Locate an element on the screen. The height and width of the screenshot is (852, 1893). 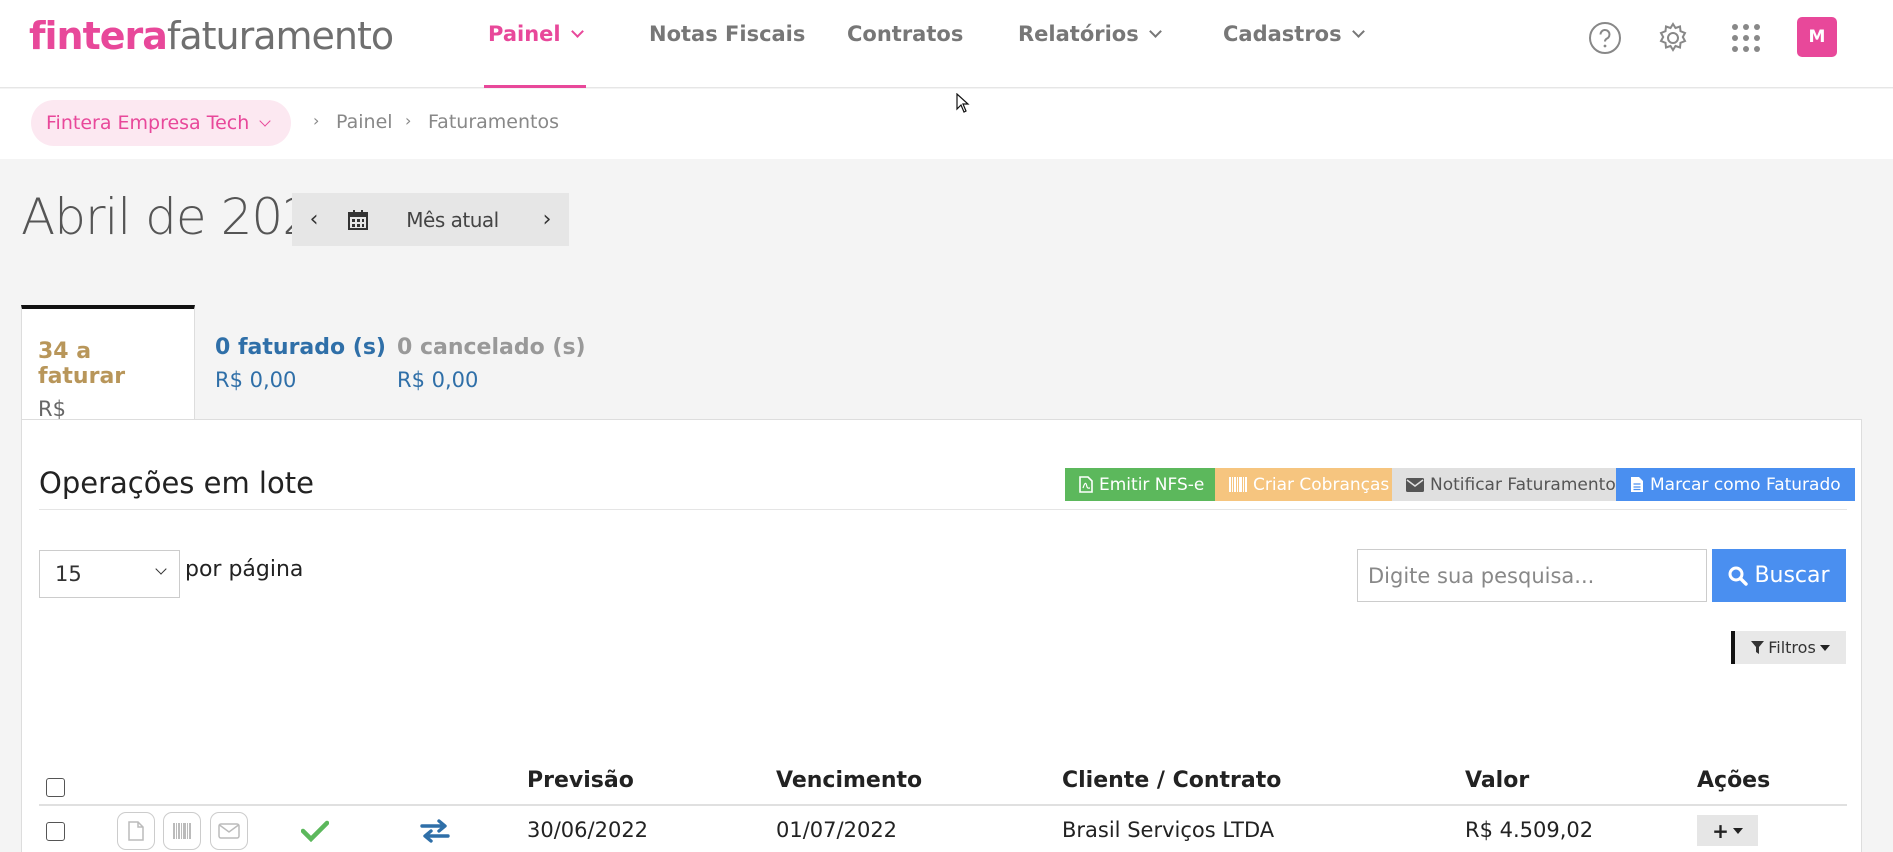
next-month-button: › is located at coordinates (547, 219).